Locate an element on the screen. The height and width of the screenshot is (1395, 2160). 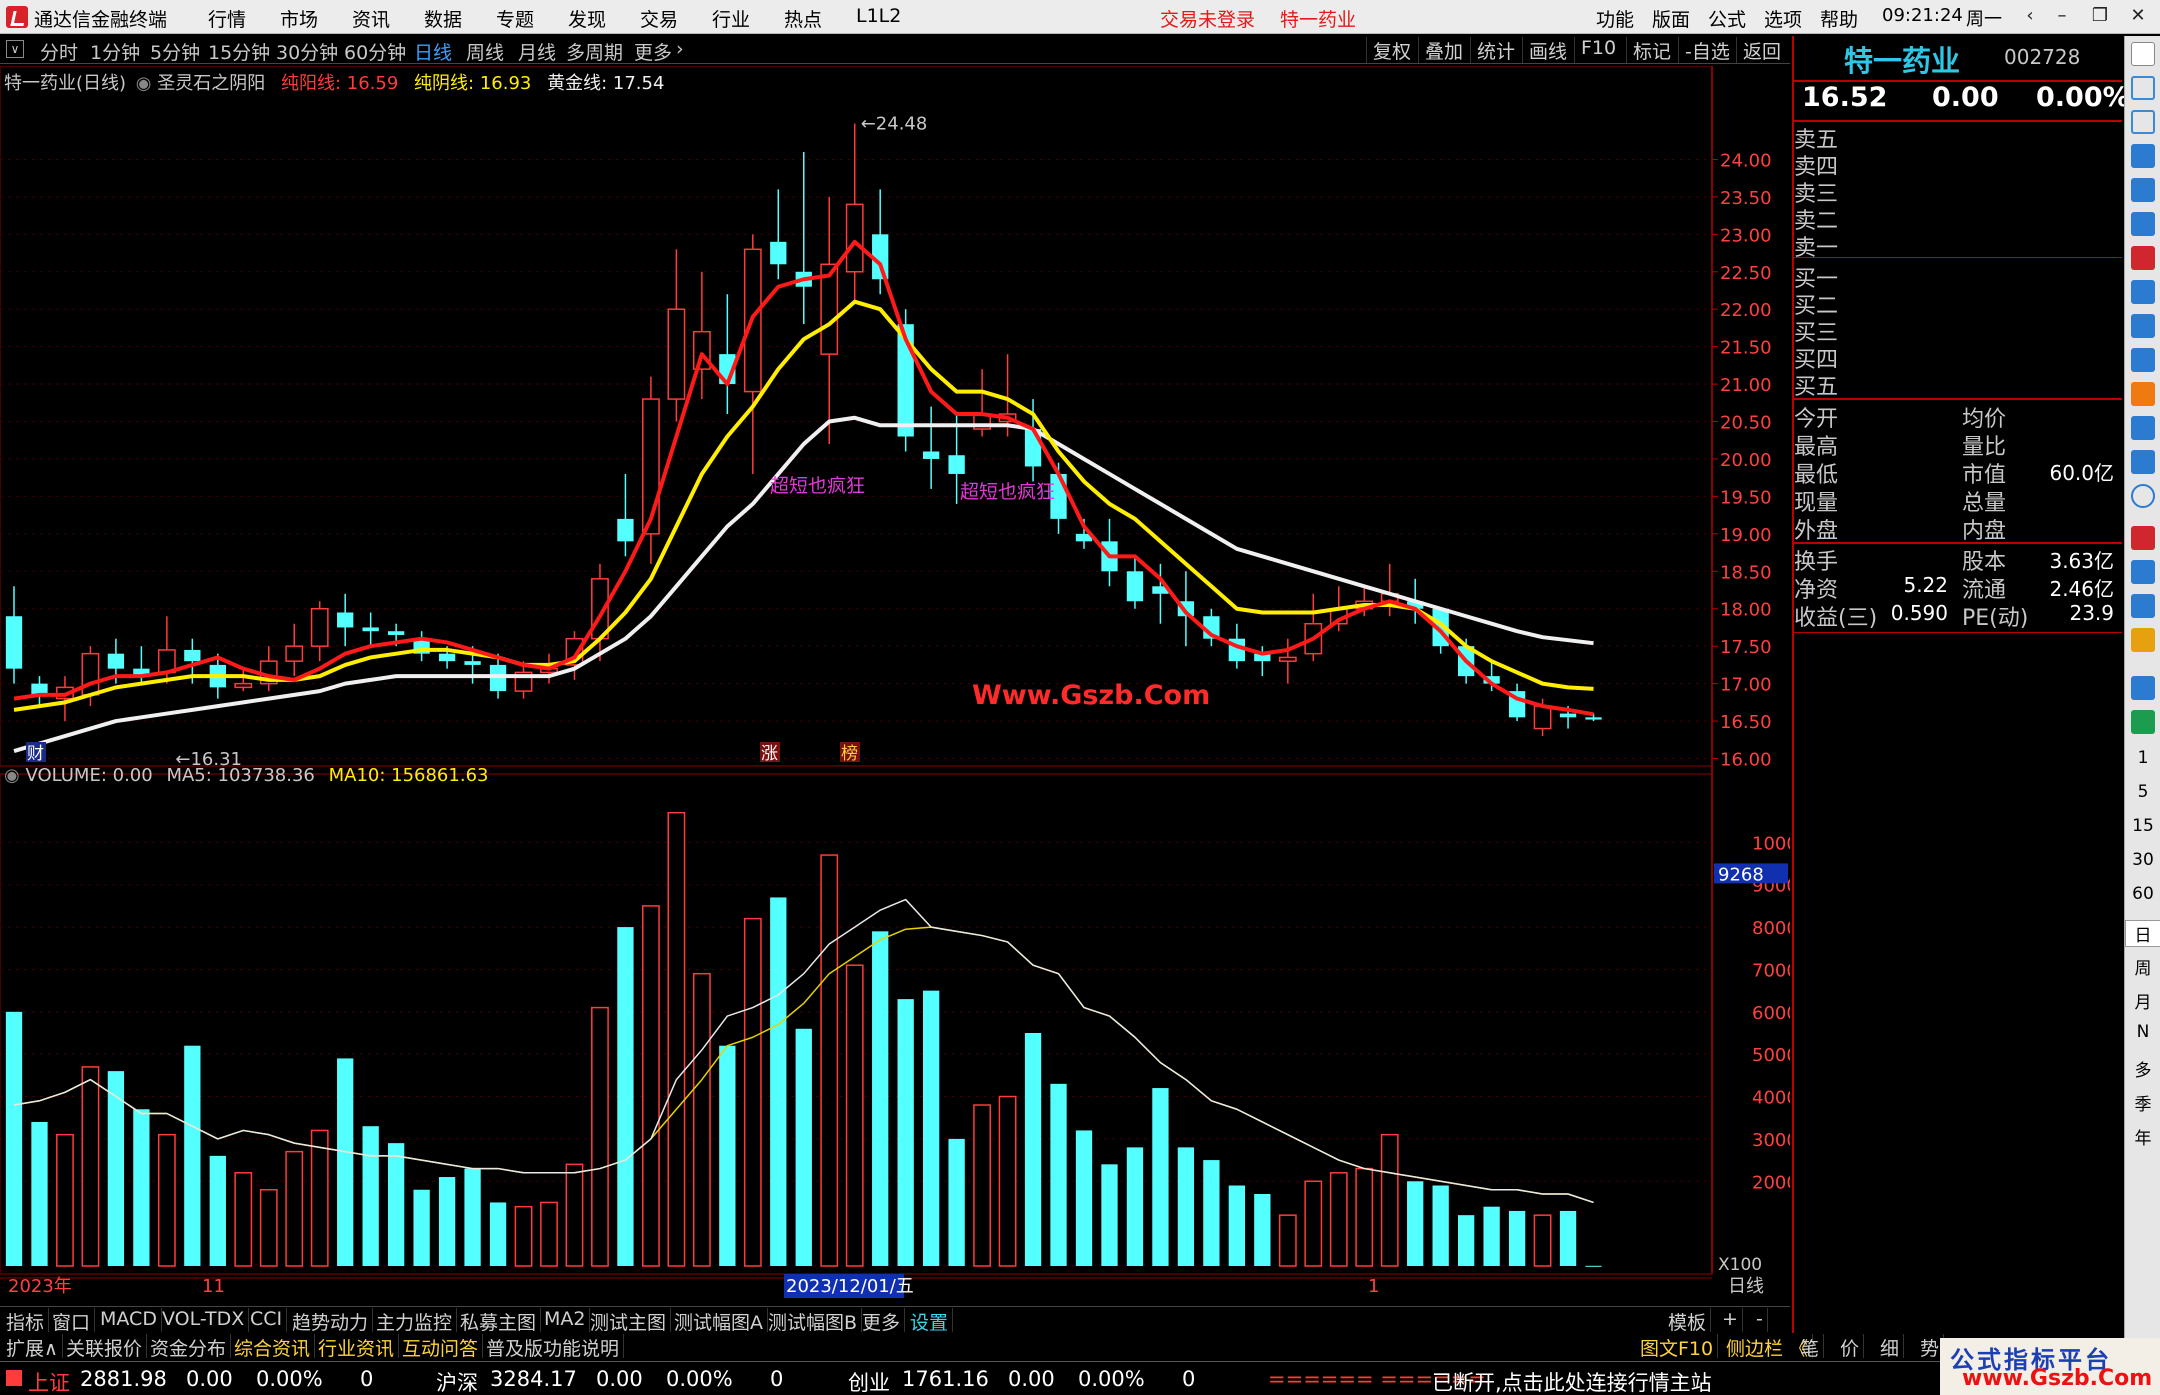
side-period-year: 年 is located at coordinates (2142, 1136).